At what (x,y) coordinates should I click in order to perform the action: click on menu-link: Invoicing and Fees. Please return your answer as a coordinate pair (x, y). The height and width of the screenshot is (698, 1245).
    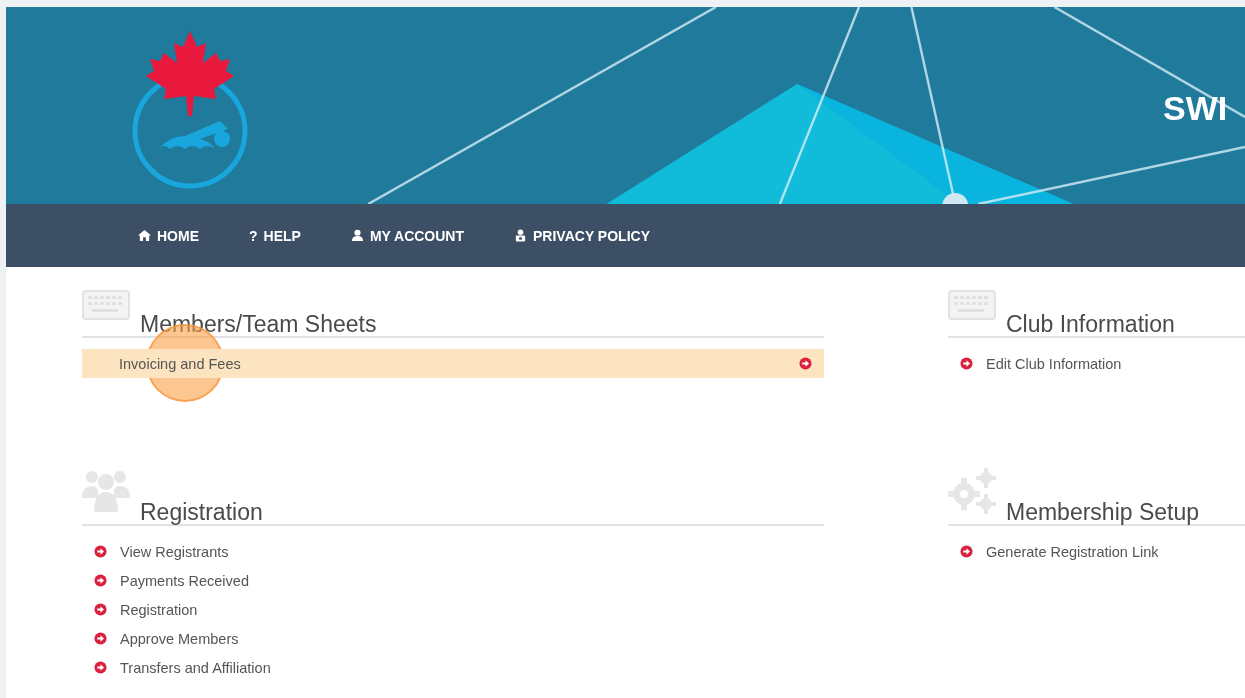
    Looking at the image, I should click on (453, 363).